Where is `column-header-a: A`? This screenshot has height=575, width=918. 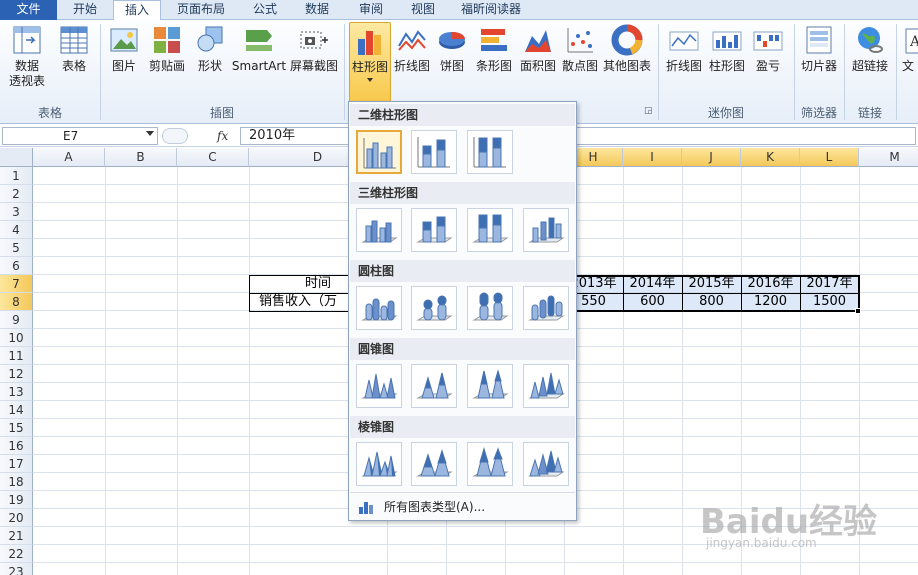
column-header-a: A is located at coordinates (69, 157).